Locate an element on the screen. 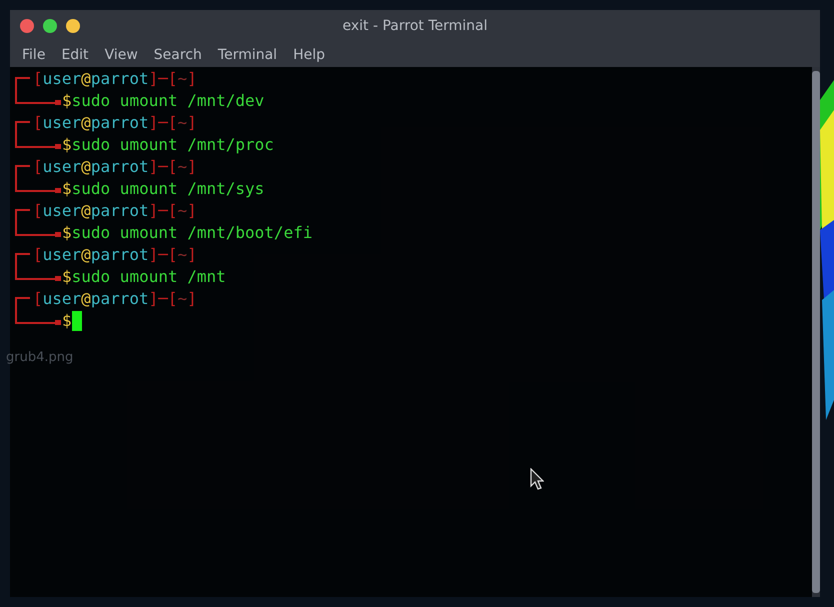 The width and height of the screenshot is (834, 607). window-title: exit - Parrot Terminal is located at coordinates (415, 26).